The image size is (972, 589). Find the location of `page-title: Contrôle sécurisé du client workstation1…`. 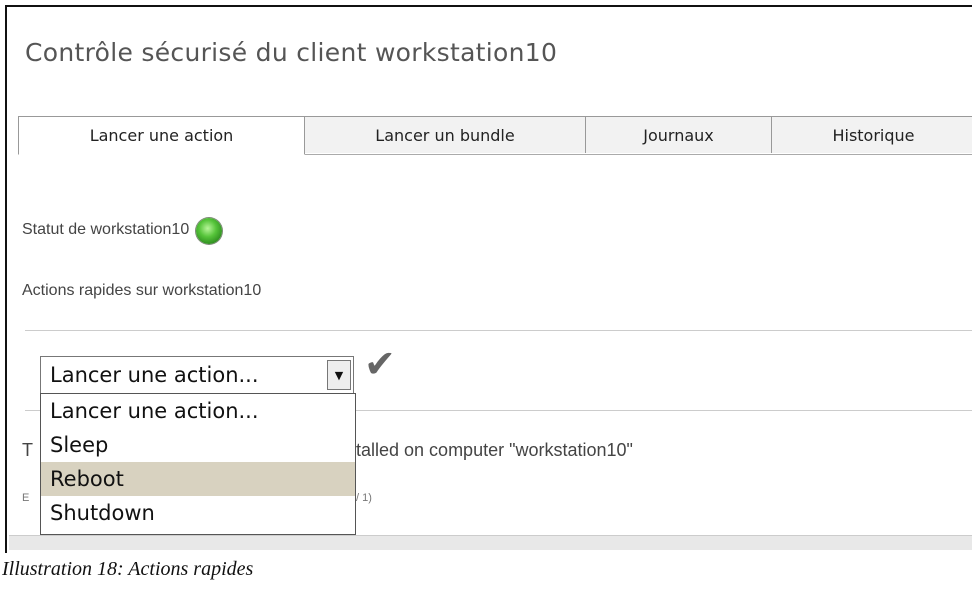

page-title: Contrôle sécurisé du client workstation1… is located at coordinates (291, 52).